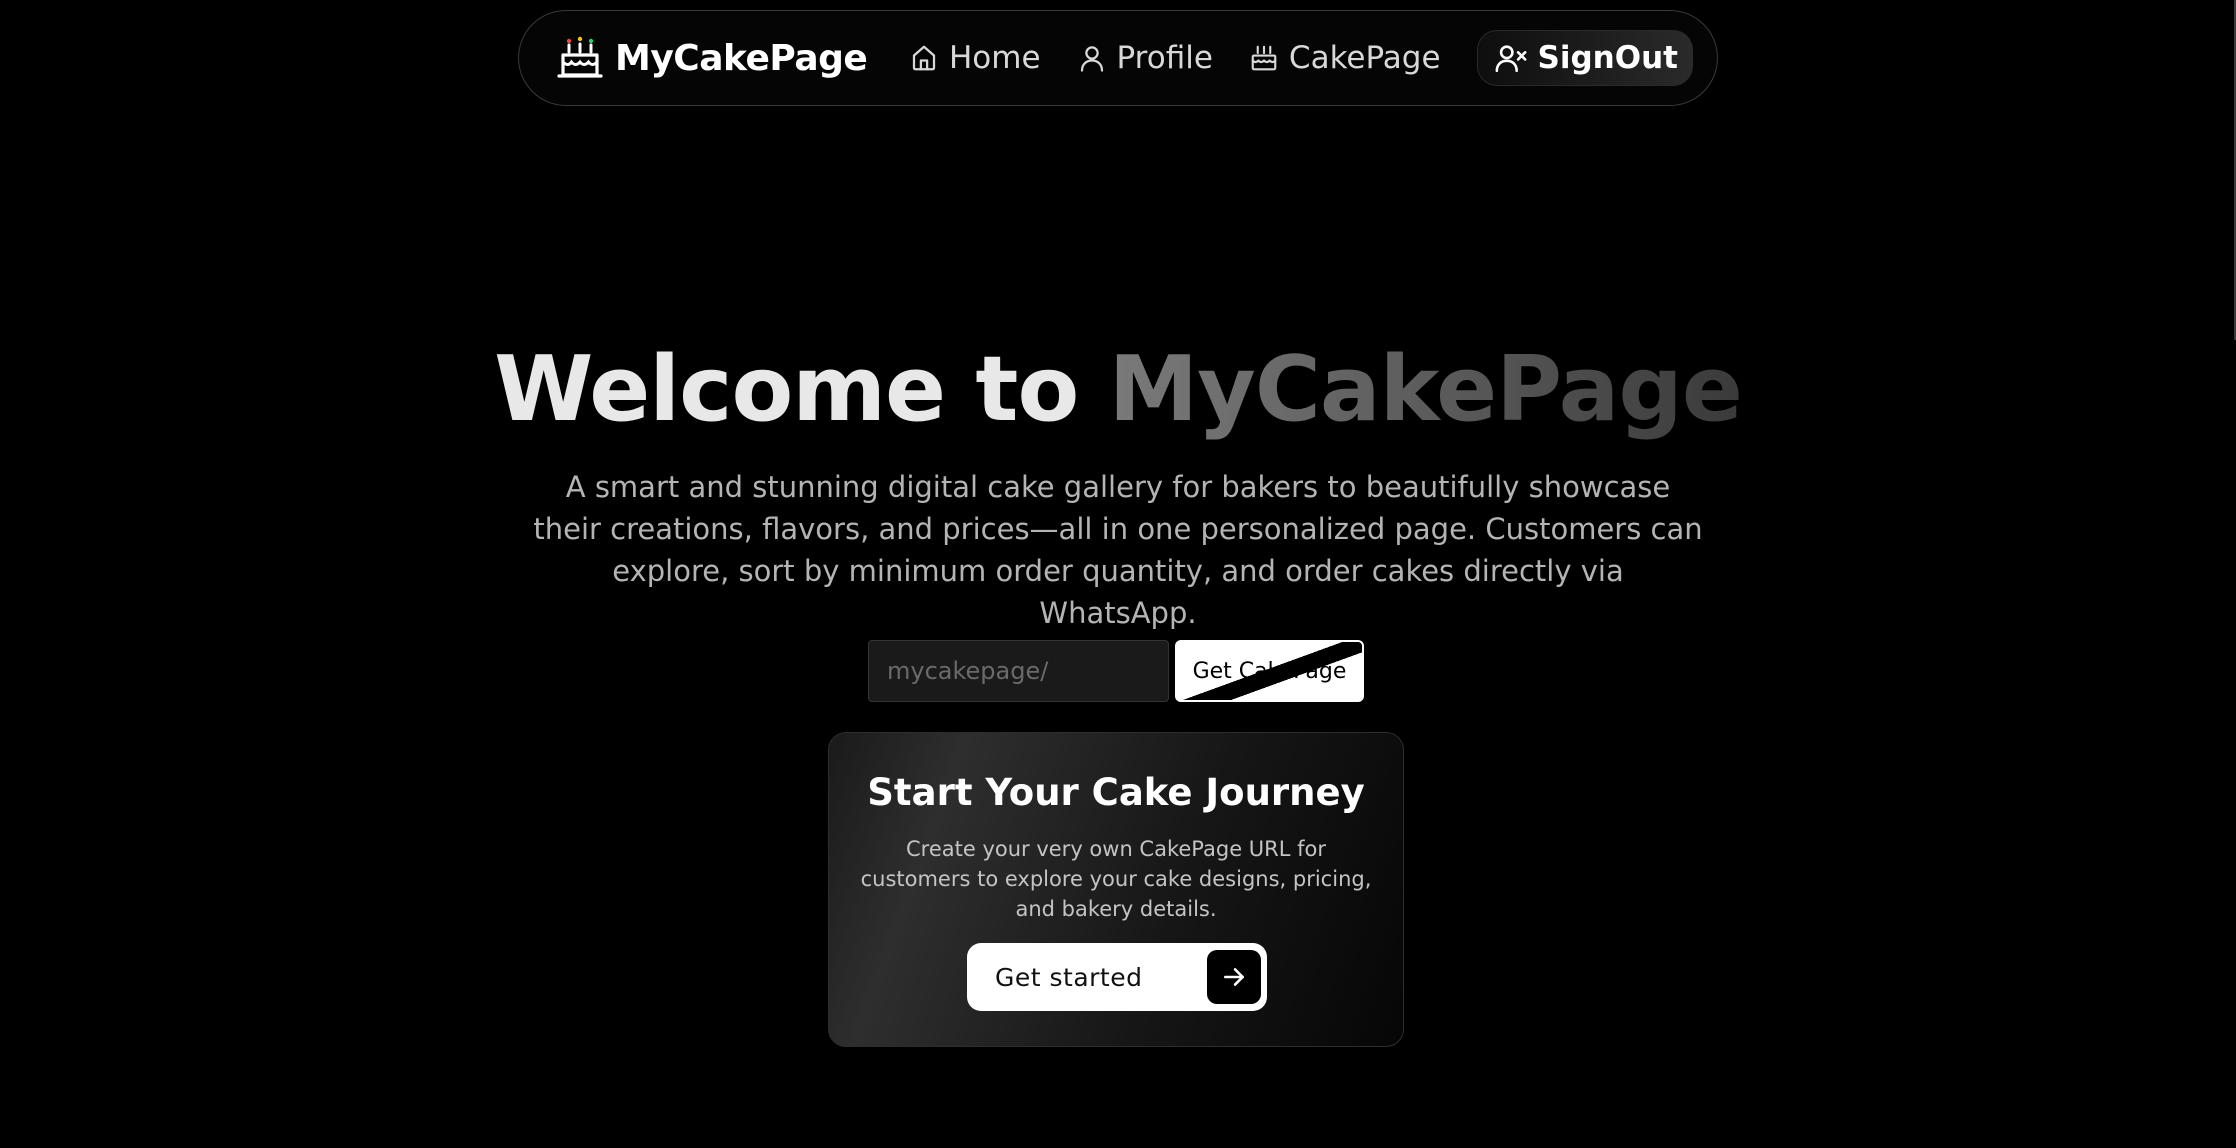 Image resolution: width=2236 pixels, height=1148 pixels. I want to click on home-icon, so click(924, 58).